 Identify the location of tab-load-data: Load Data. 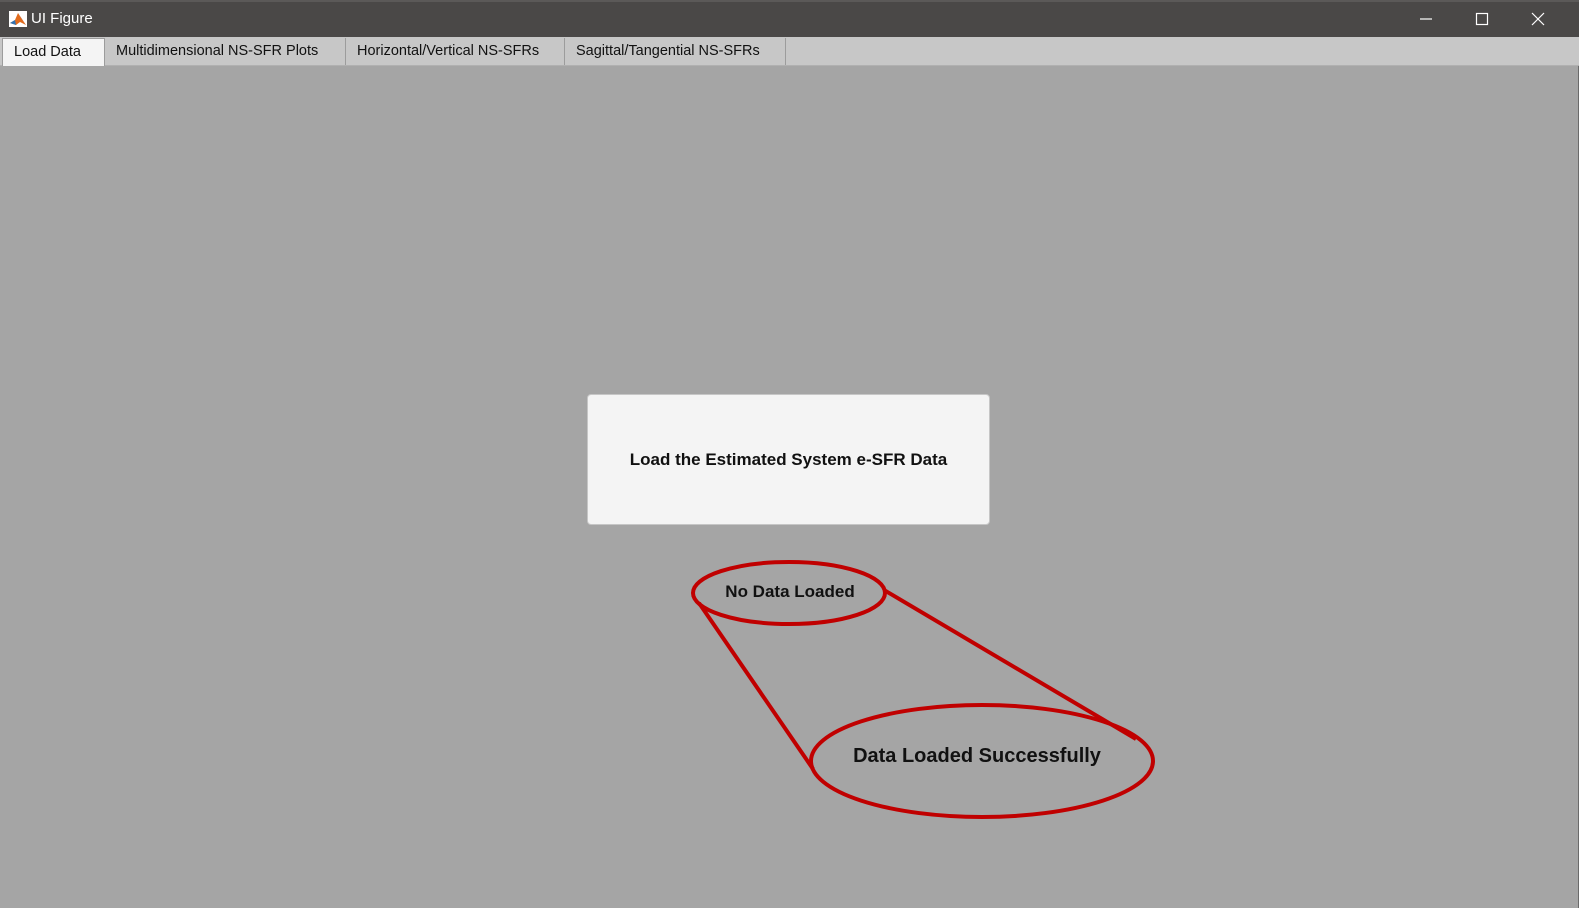
(53, 52).